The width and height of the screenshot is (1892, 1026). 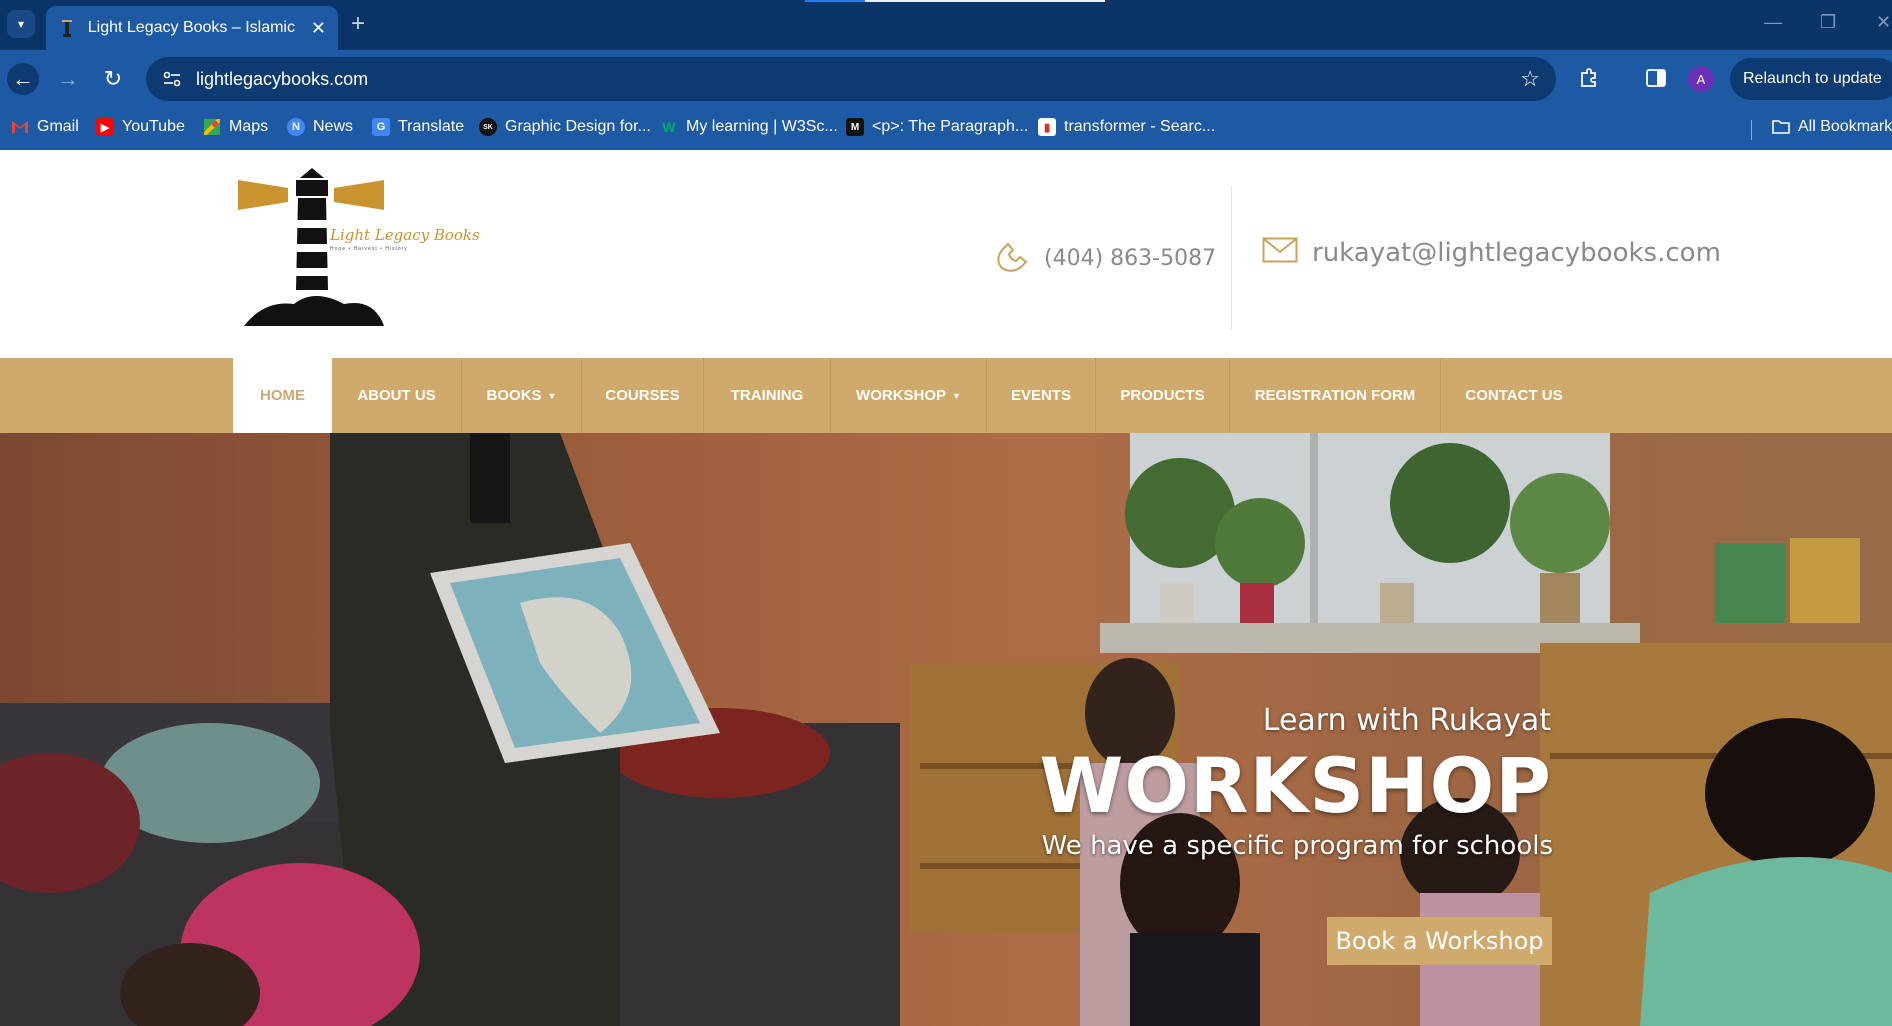 What do you see at coordinates (113, 79) in the screenshot?
I see `reload-icon: ↻` at bounding box center [113, 79].